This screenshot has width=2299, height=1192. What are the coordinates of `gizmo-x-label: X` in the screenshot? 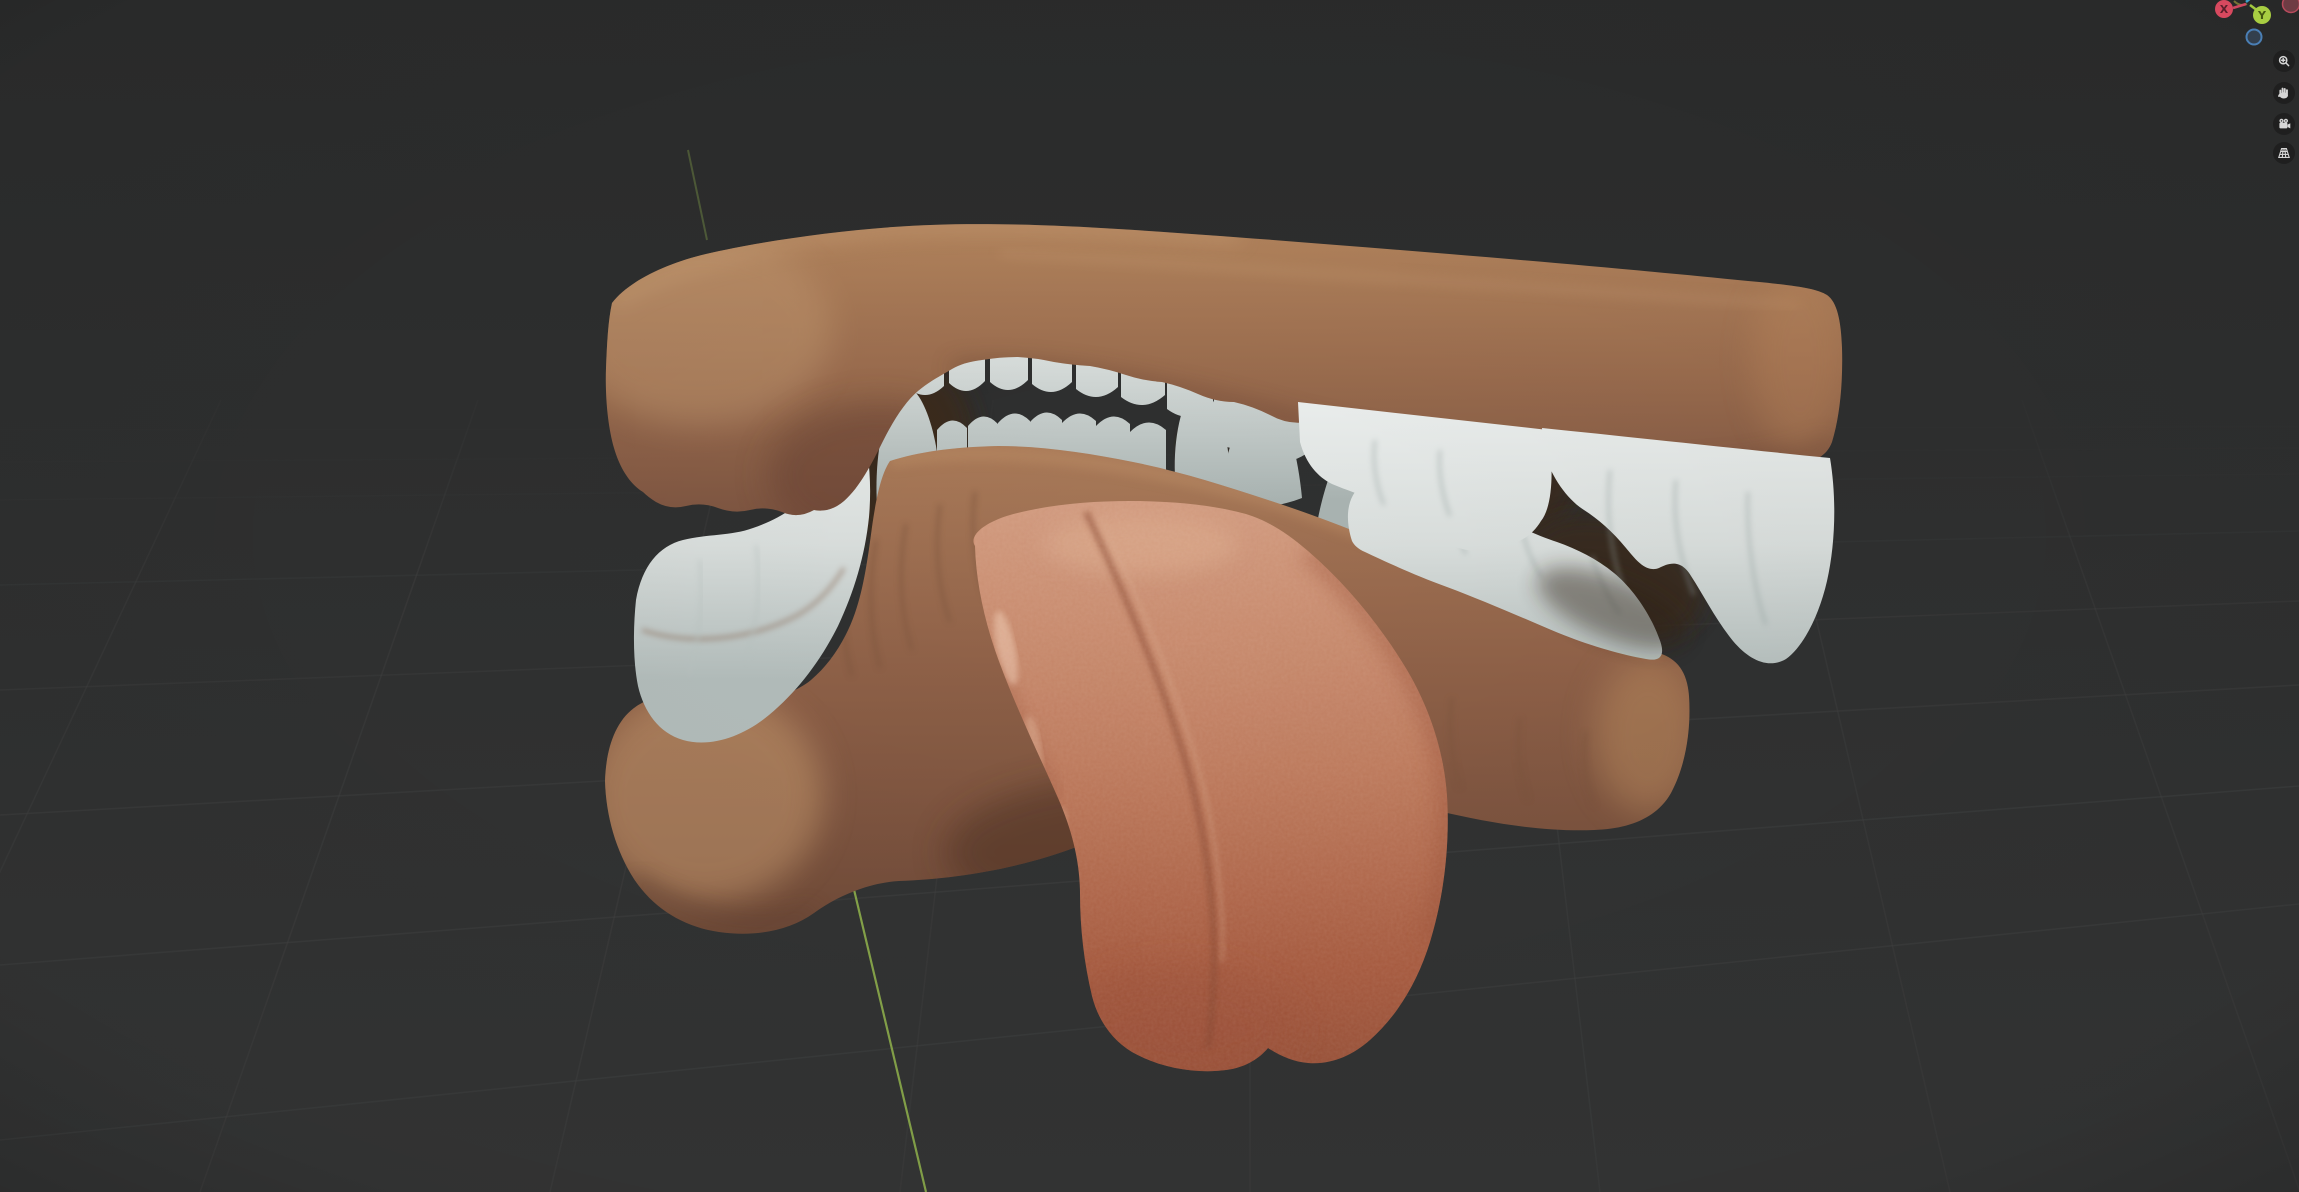 It's located at (2224, 9).